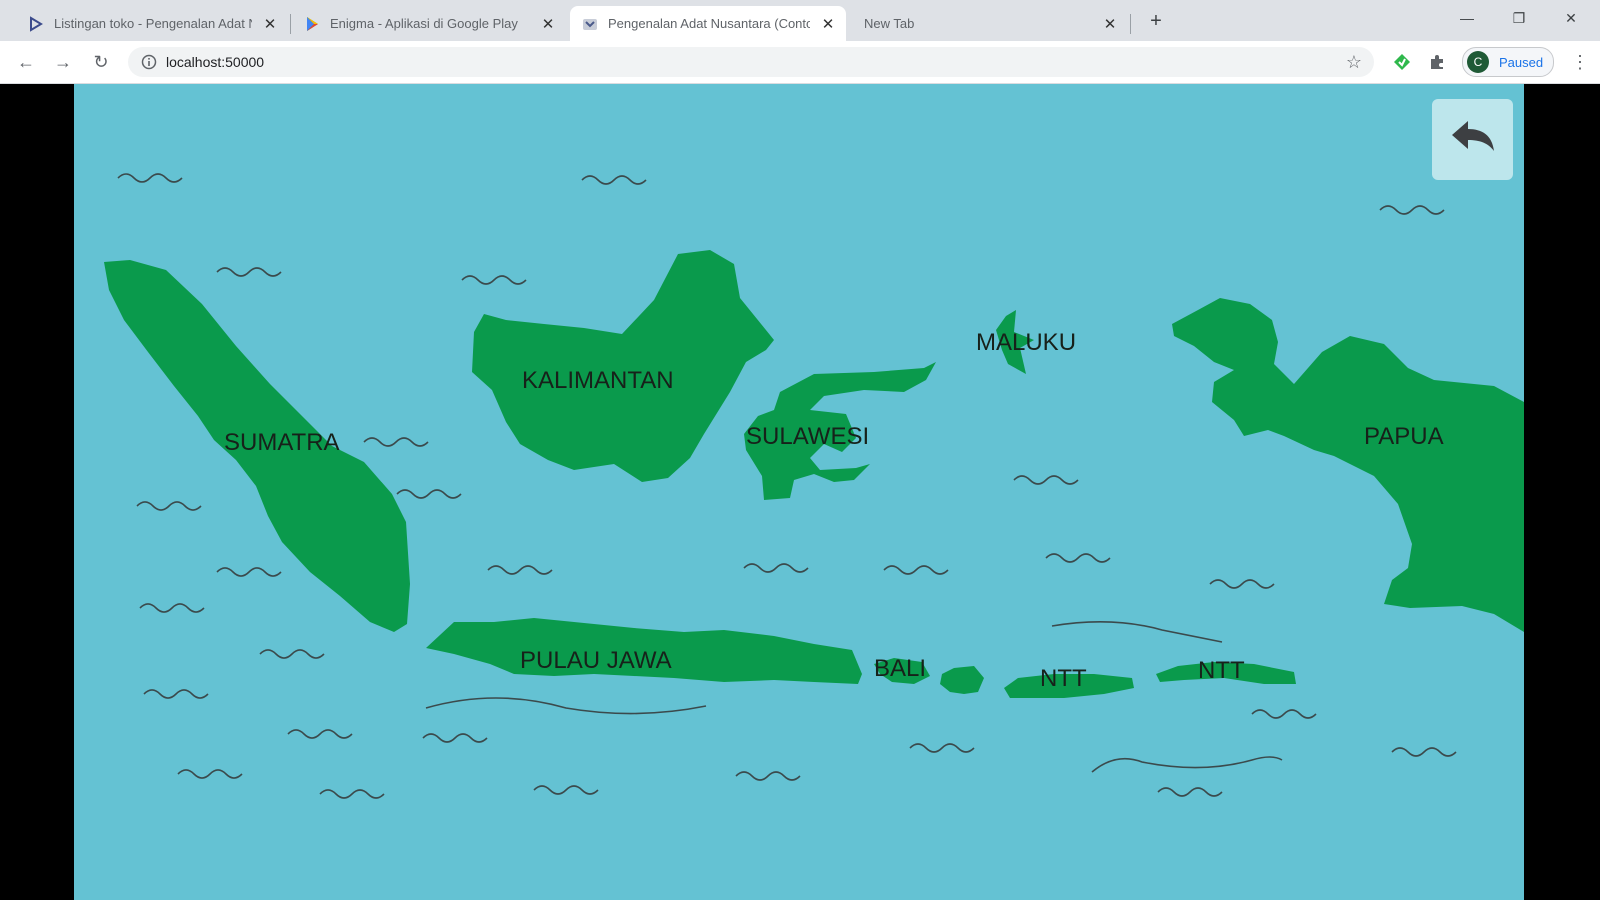  Describe the element at coordinates (990, 23) in the screenshot. I see `tab-new-tab: New Tab ✕` at that location.